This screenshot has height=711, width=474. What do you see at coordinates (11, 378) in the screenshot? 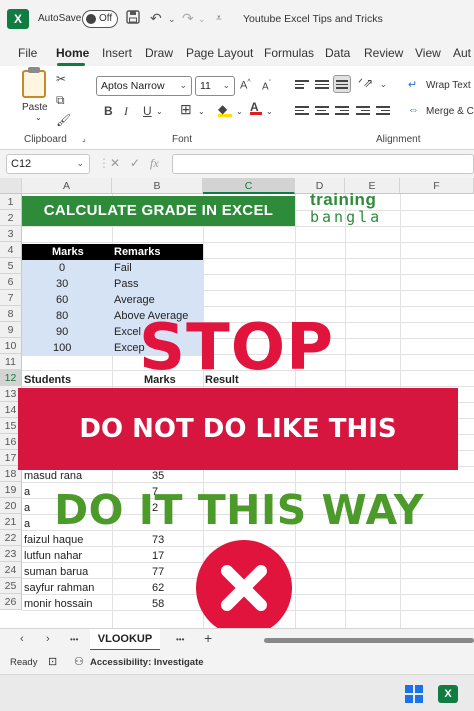
I see `row-header-12: 12` at bounding box center [11, 378].